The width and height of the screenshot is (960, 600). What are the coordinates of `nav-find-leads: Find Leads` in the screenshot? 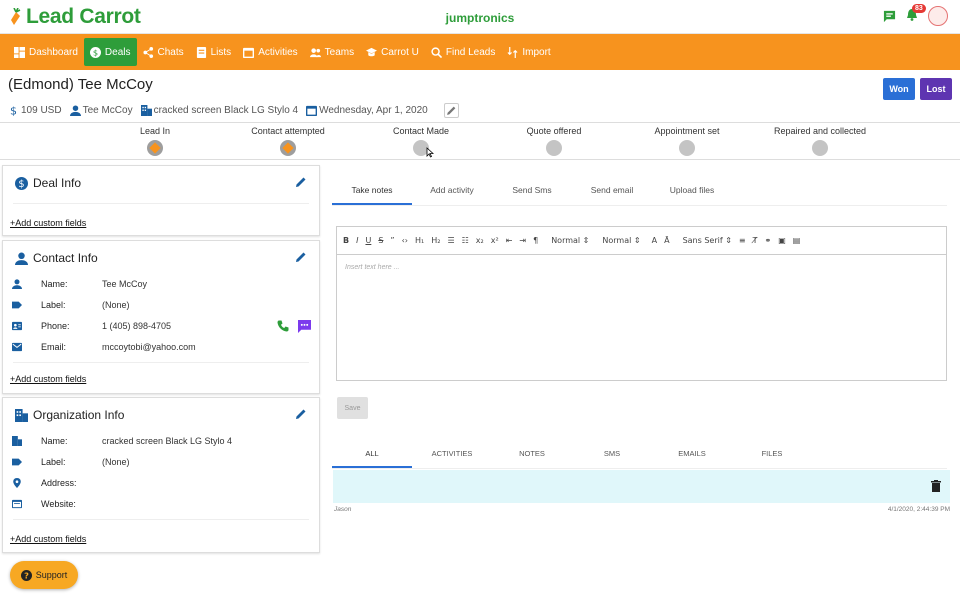 It's located at (463, 52).